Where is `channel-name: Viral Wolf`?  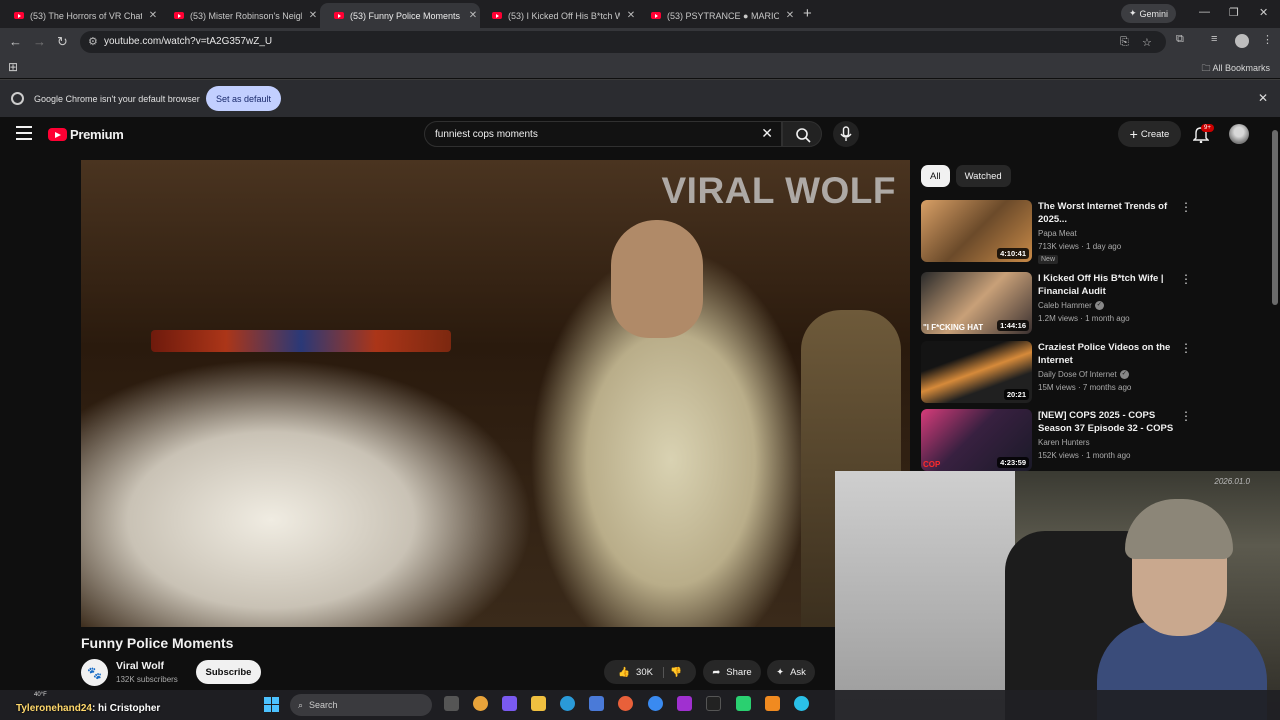
channel-name: Viral Wolf is located at coordinates (140, 666).